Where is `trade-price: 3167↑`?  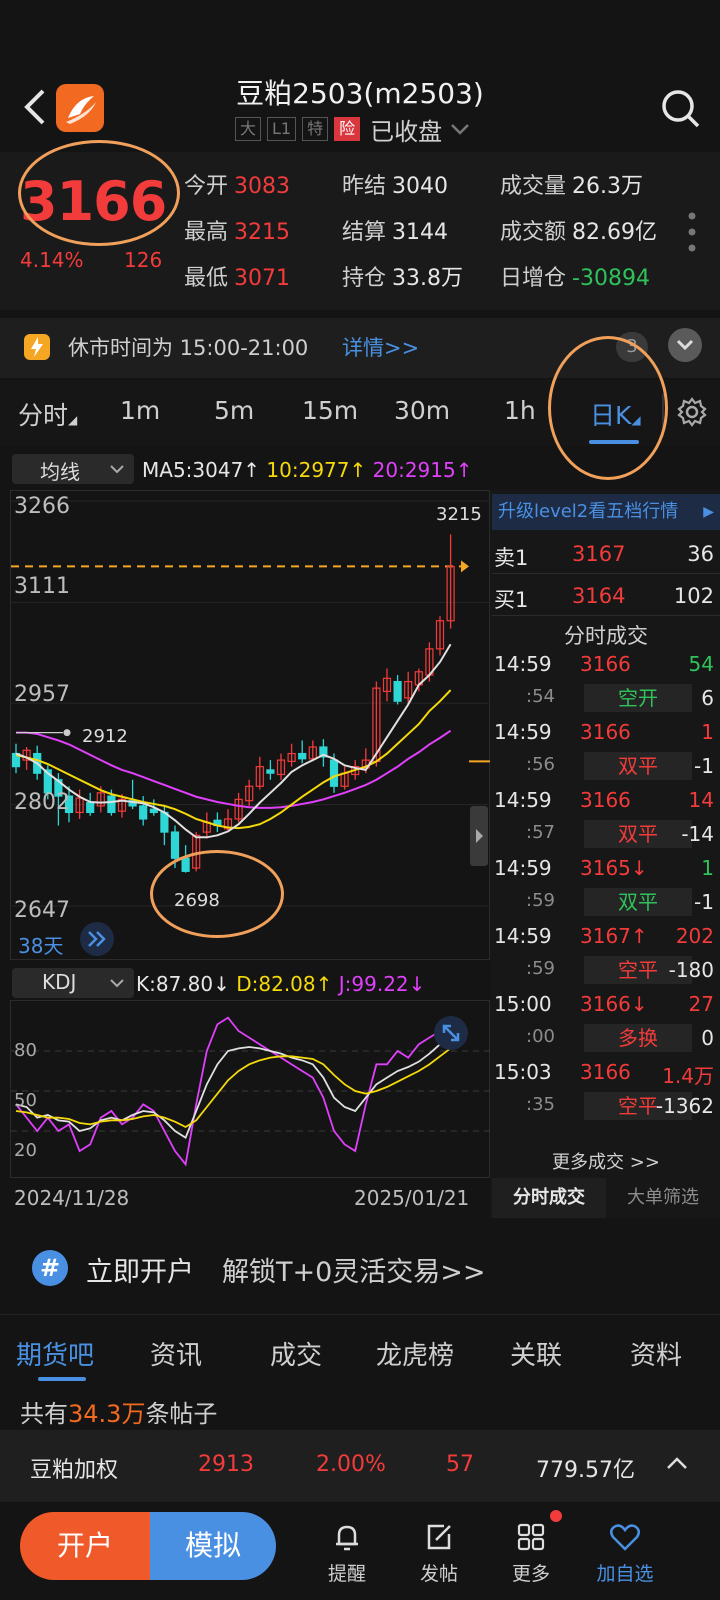
trade-price: 3167↑ is located at coordinates (614, 936).